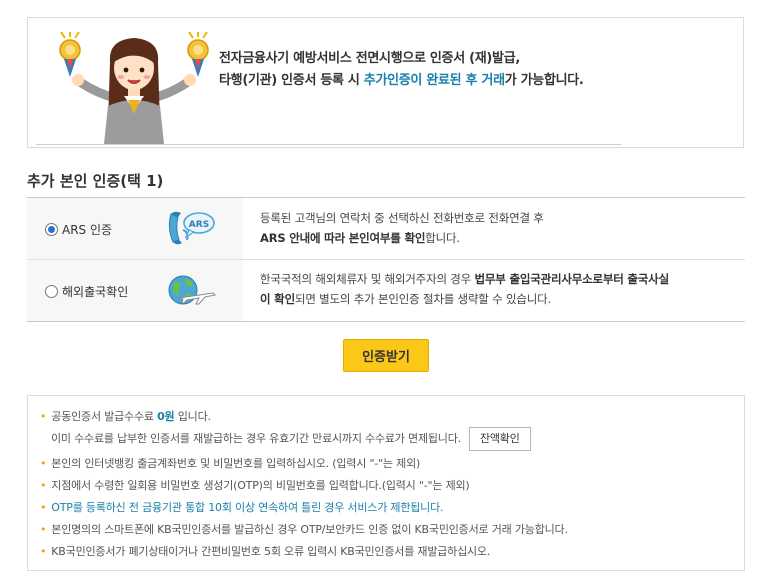  Describe the element at coordinates (499, 439) in the screenshot. I see `balance-check-button: 잔액확인` at that location.